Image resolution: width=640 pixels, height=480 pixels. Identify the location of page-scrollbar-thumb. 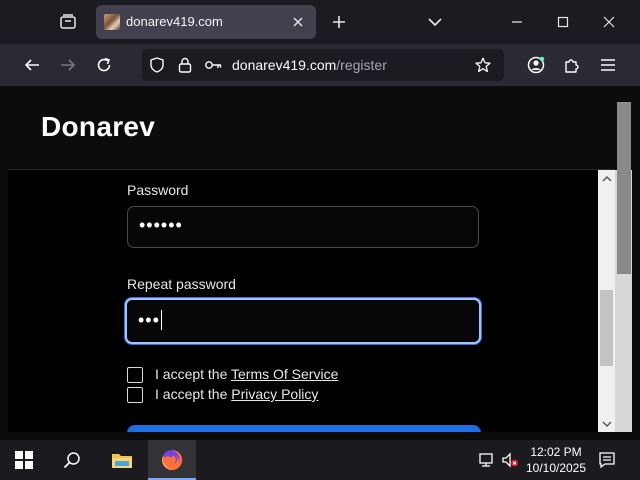
(606, 328).